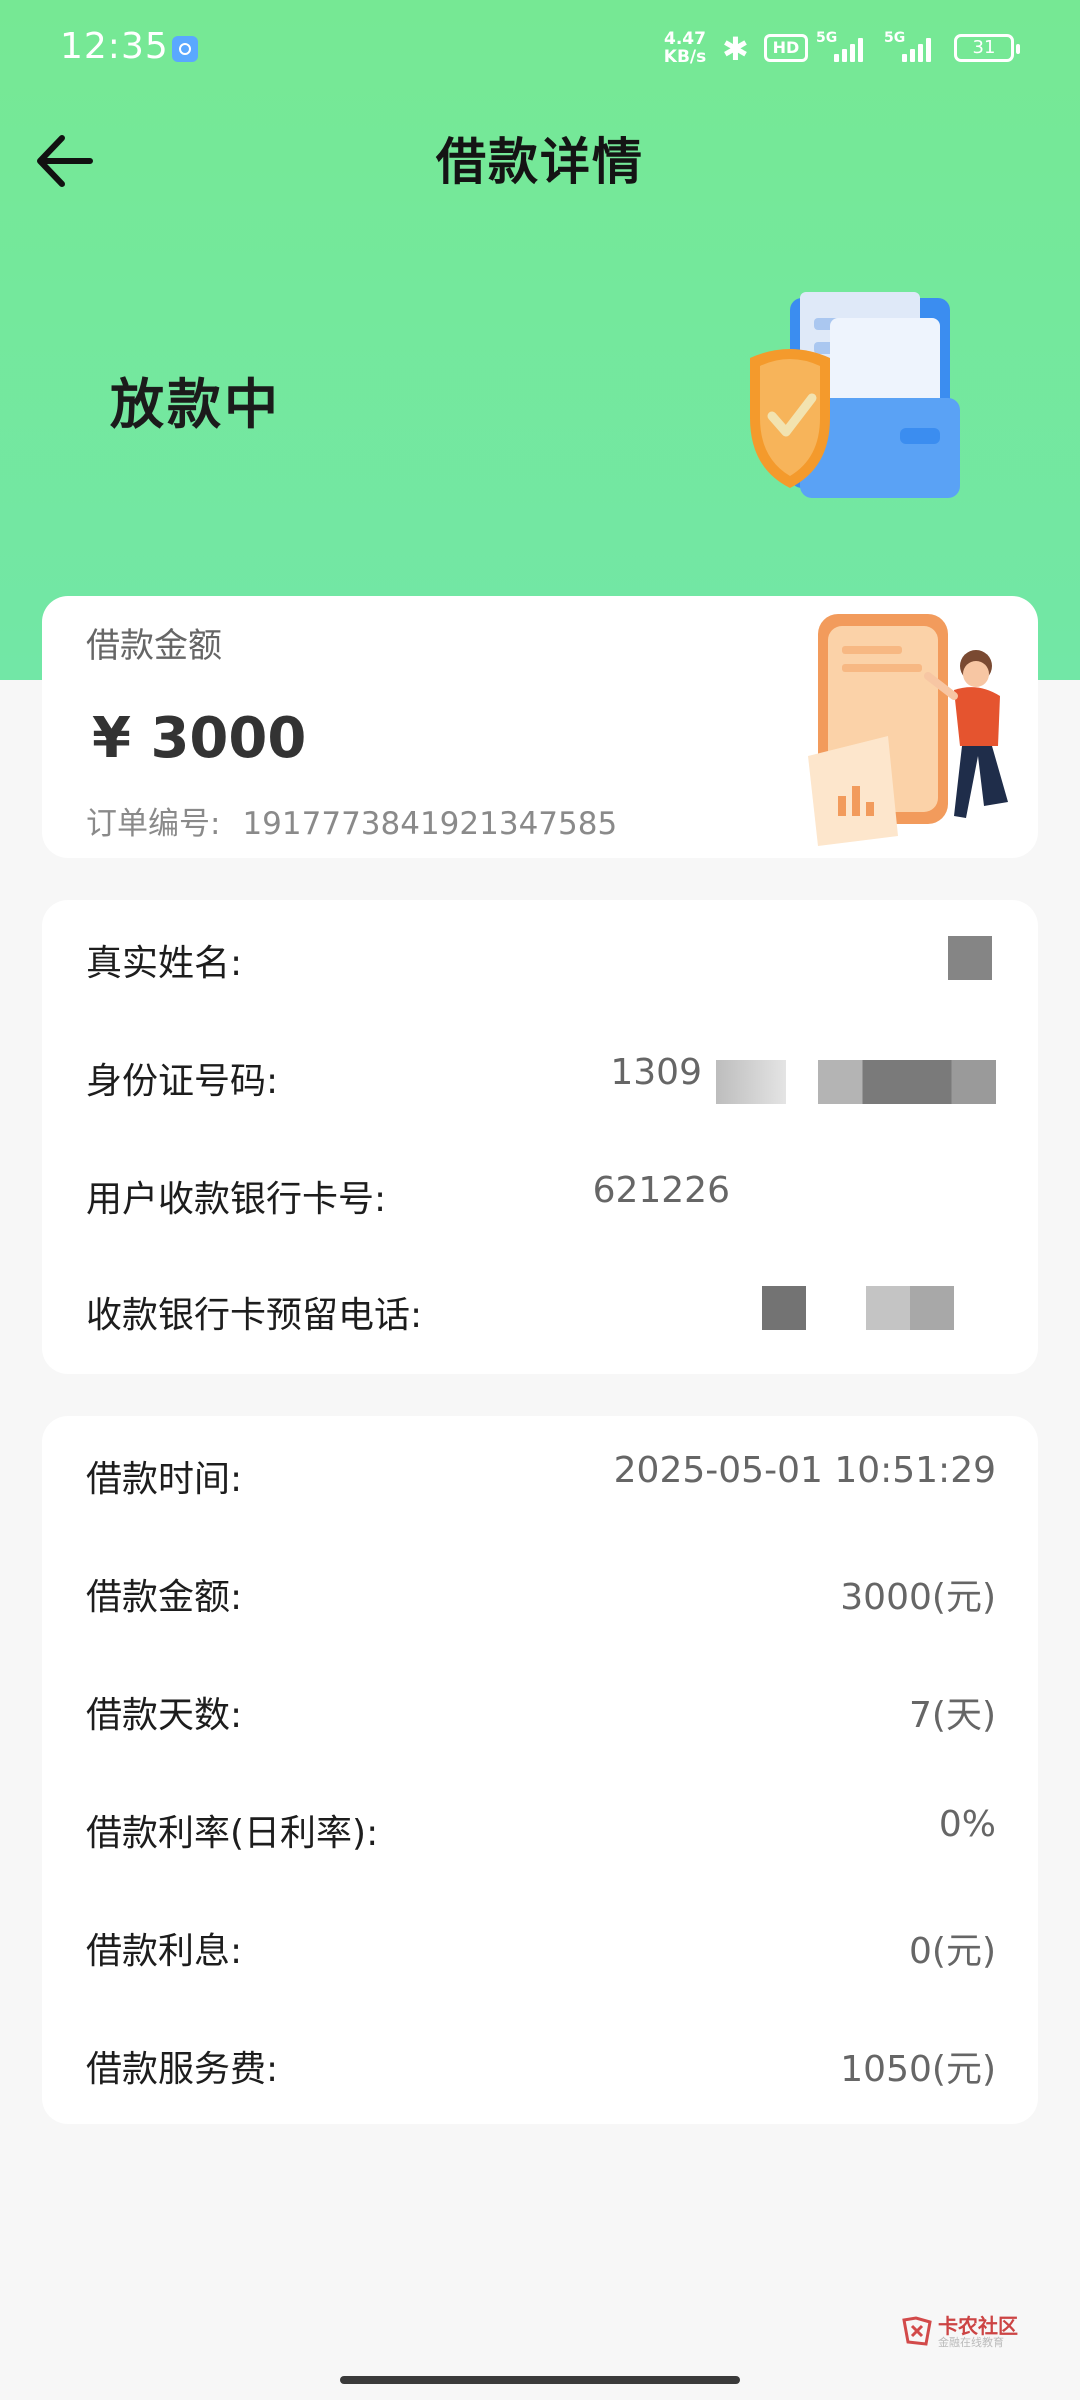  What do you see at coordinates (541, 2070) in the screenshot?
I see `service-fee-row: 借款服务费: 1050(元)` at bounding box center [541, 2070].